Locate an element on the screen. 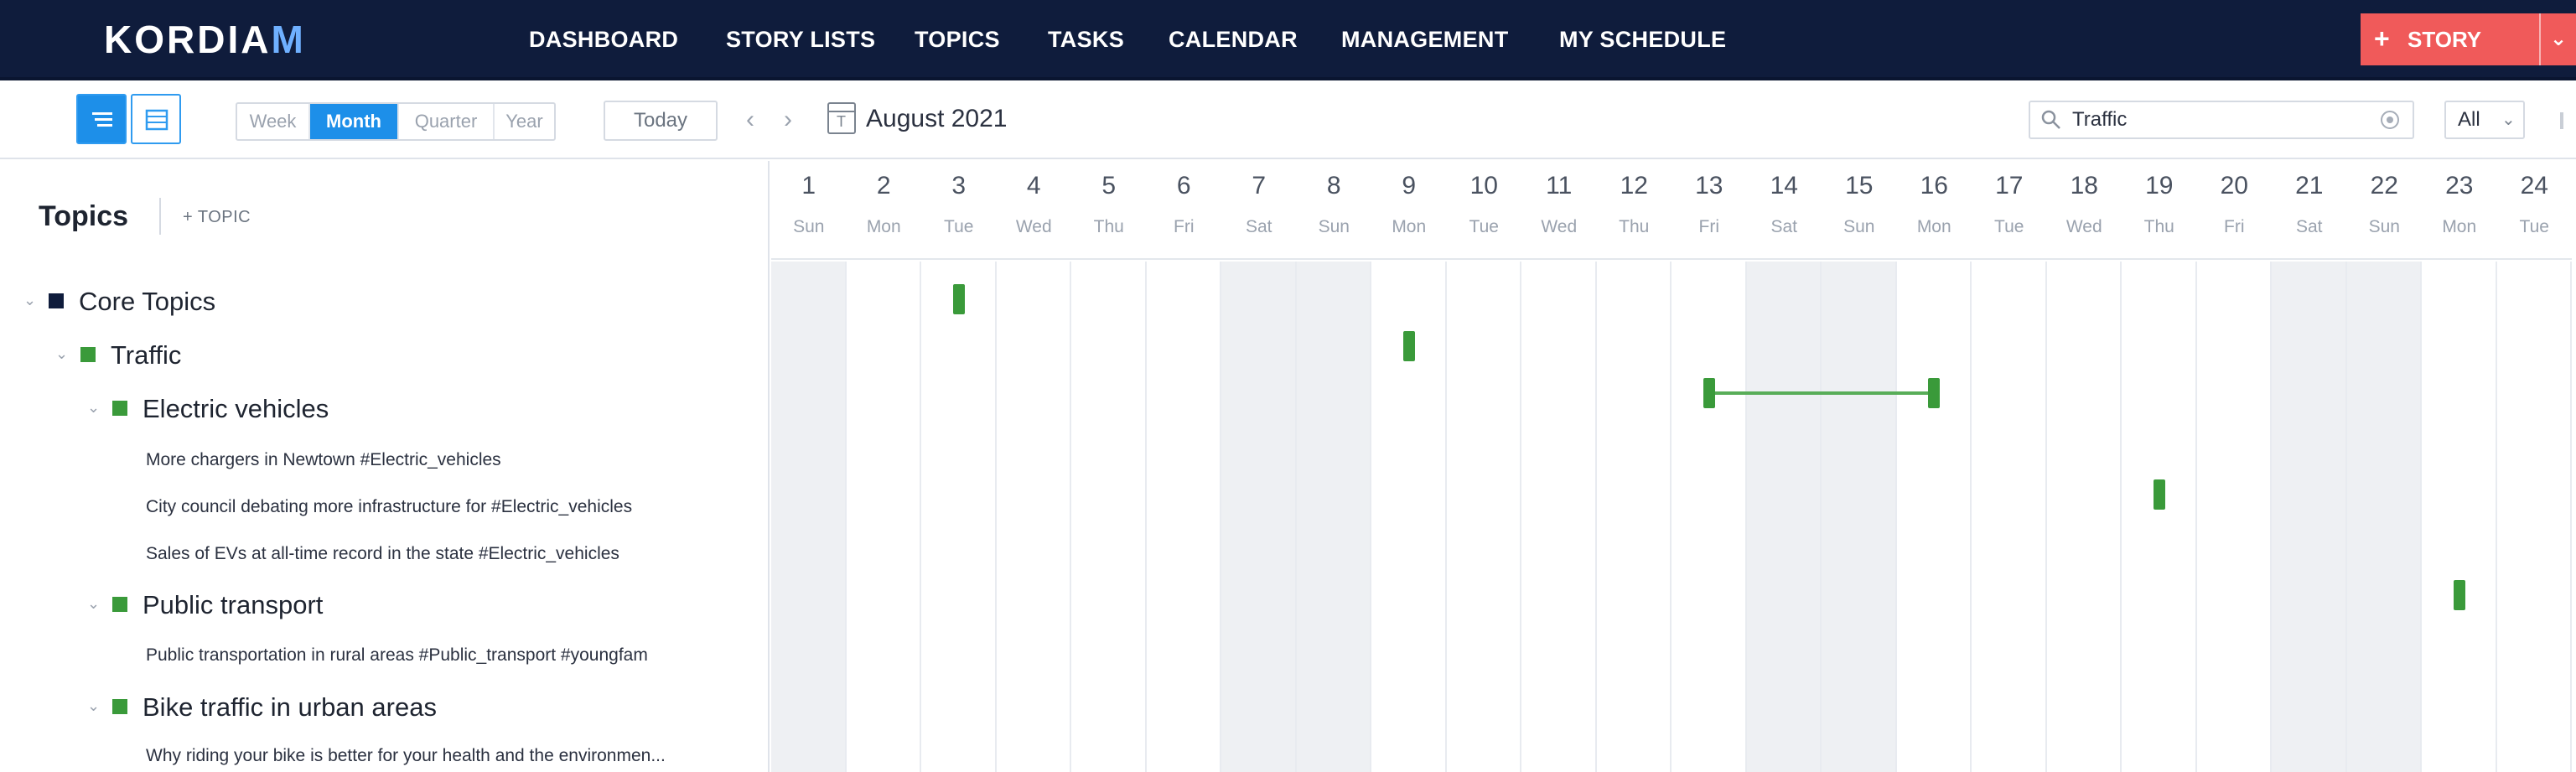 The height and width of the screenshot is (772, 2576). nav-management: MANAGEMENT is located at coordinates (1425, 39).